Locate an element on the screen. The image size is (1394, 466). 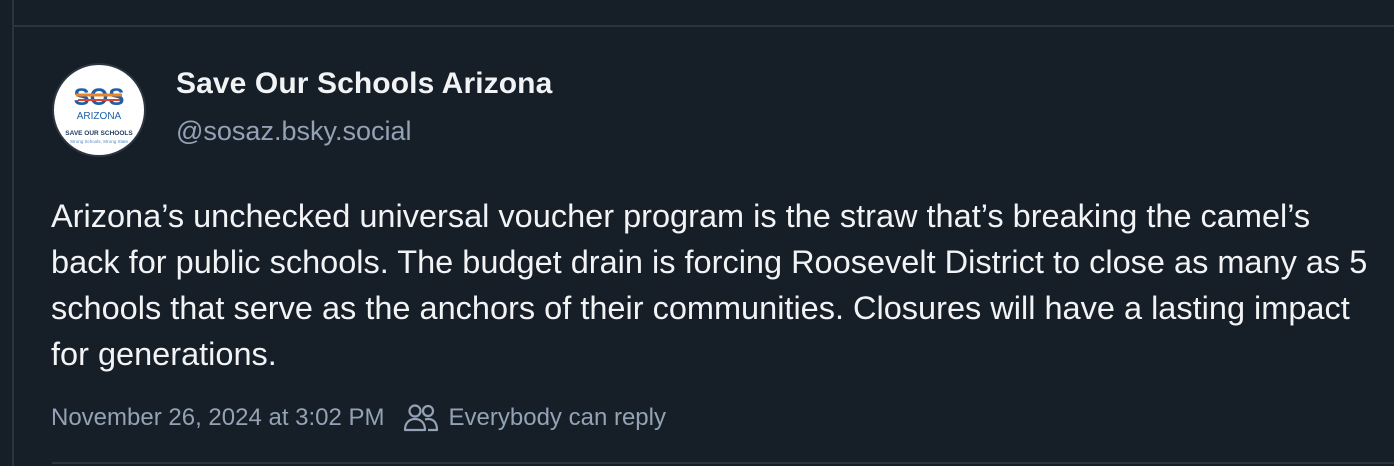
bottom-divider is located at coordinates (723, 463).